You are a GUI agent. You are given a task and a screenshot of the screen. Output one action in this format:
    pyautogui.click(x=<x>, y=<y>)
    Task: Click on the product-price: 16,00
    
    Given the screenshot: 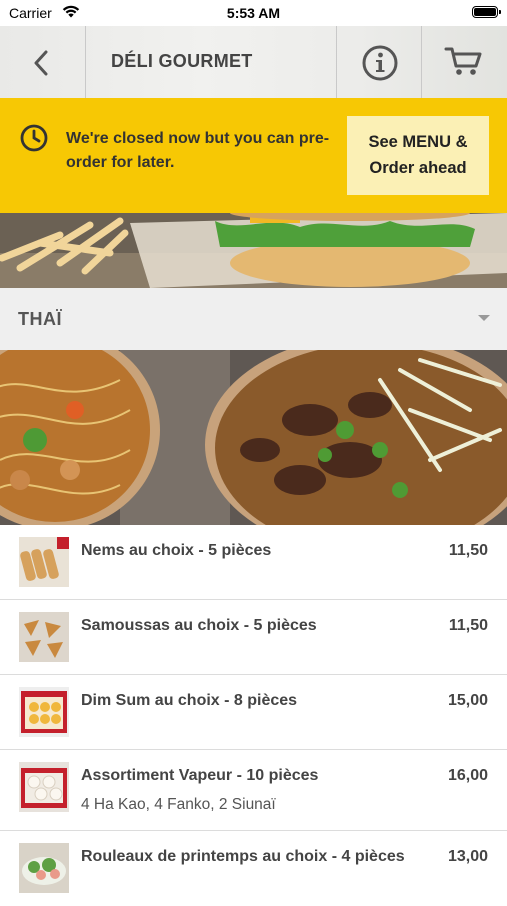 What is the action you would take?
    pyautogui.click(x=467, y=775)
    